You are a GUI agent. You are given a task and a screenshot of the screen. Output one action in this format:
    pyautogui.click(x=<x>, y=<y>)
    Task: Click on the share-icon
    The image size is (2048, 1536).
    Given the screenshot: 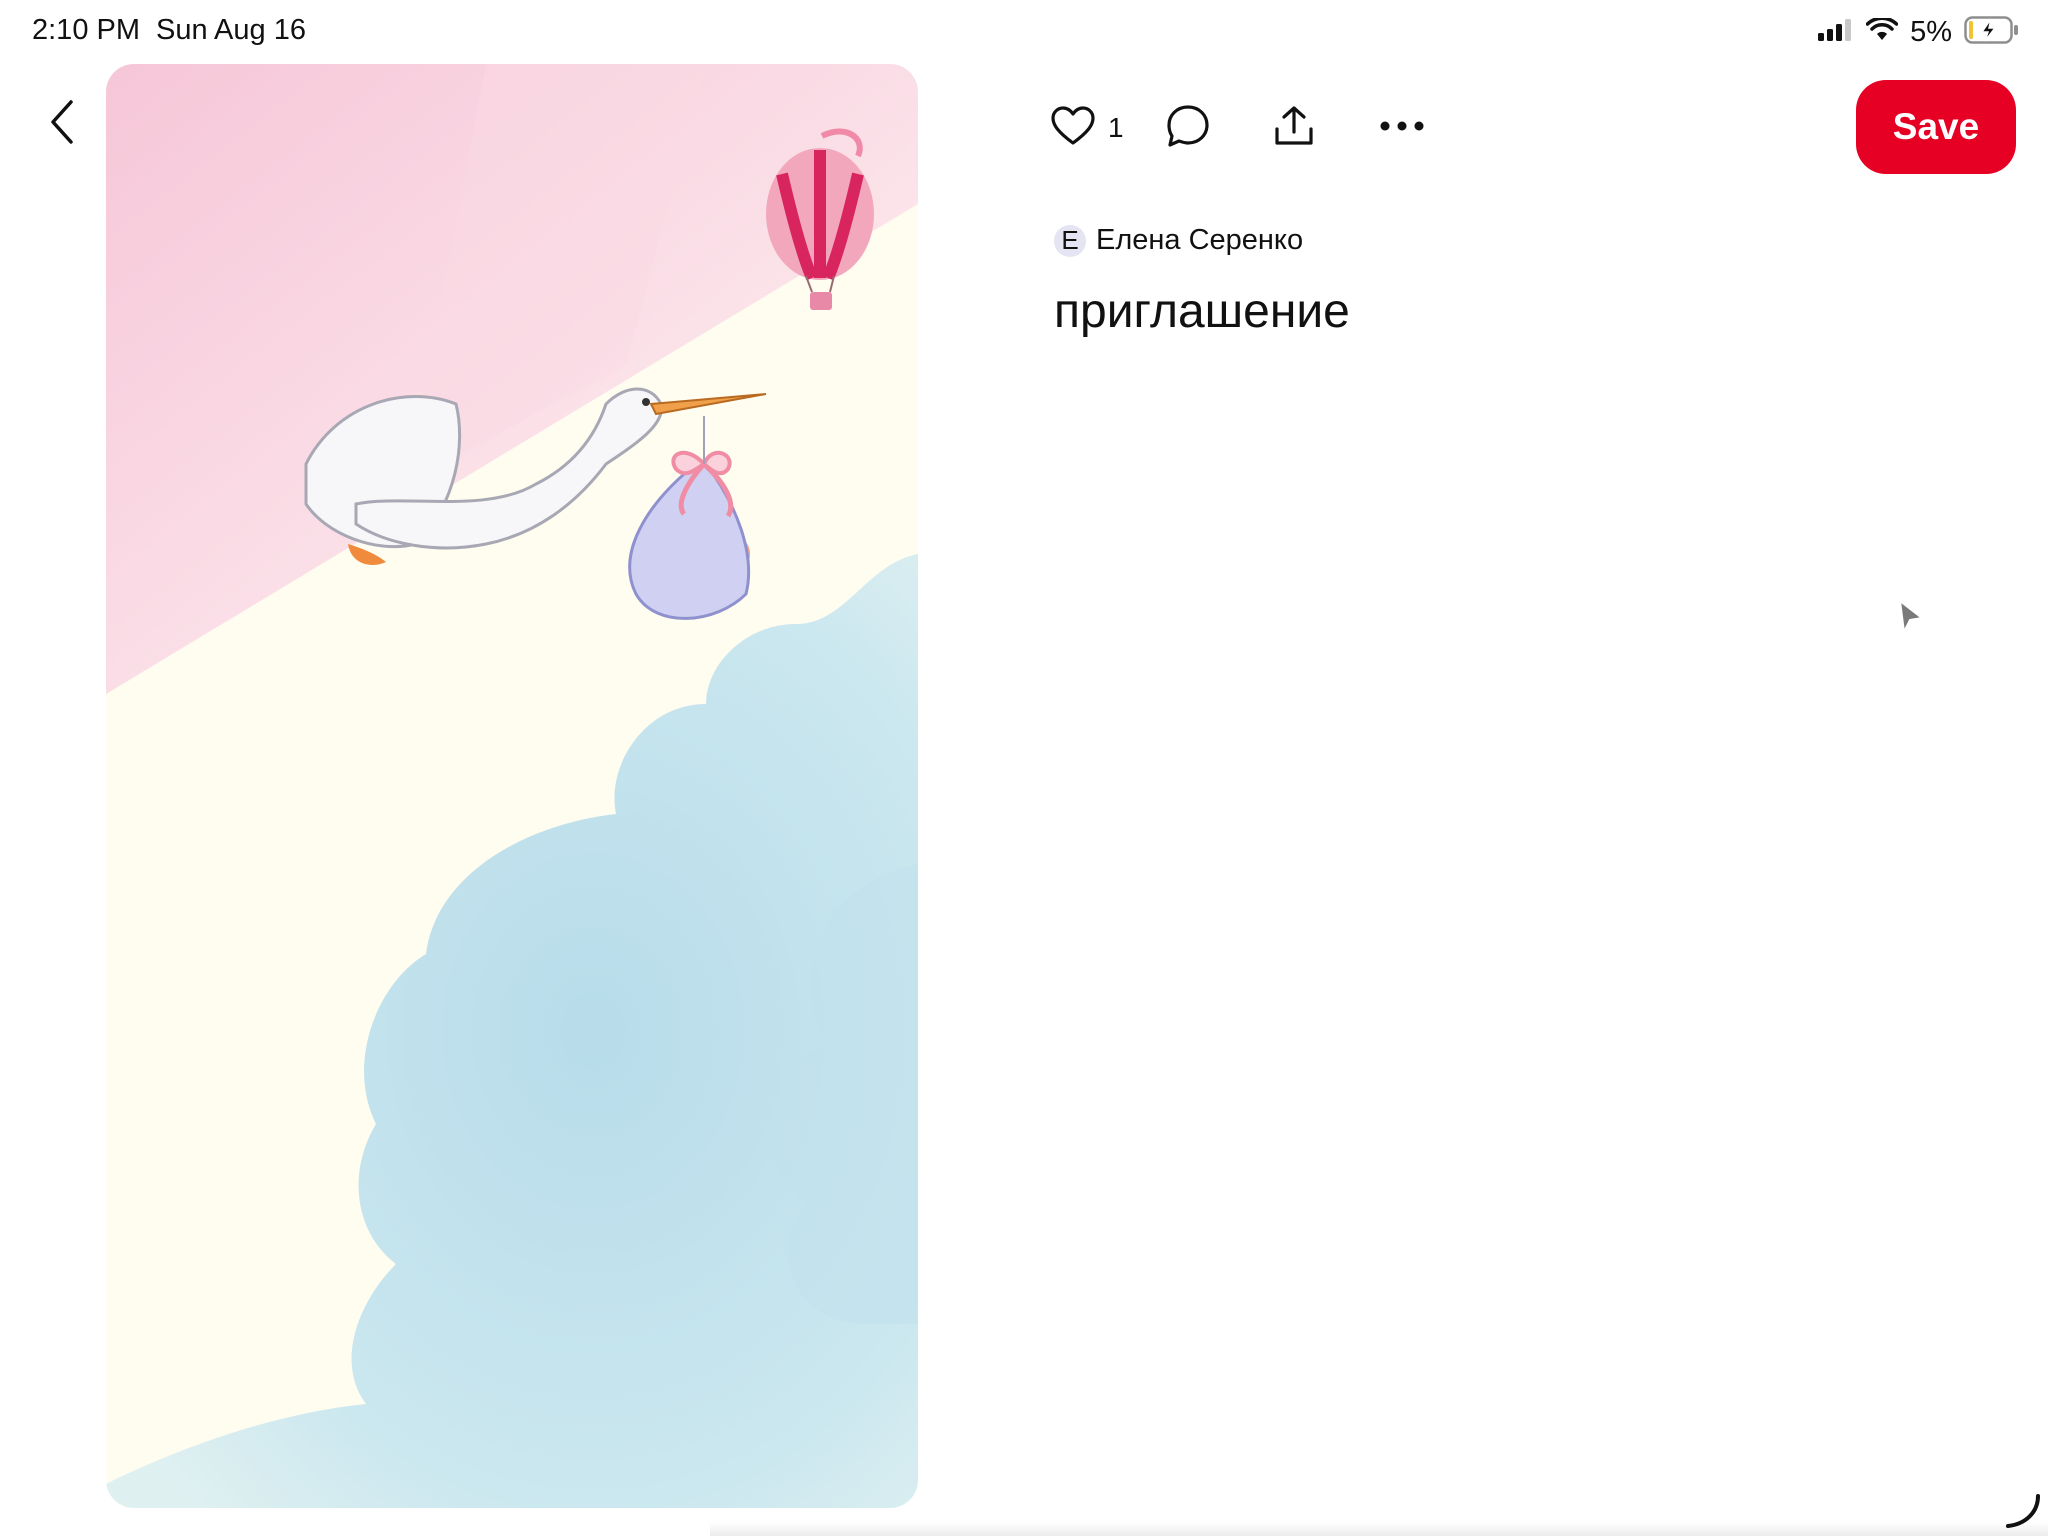 What is the action you would take?
    pyautogui.click(x=1294, y=128)
    